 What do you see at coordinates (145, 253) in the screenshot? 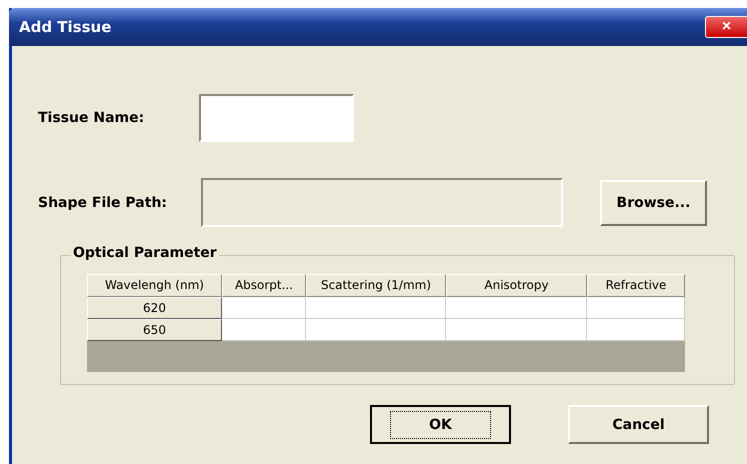
I see `group-title: Optical Parameter` at bounding box center [145, 253].